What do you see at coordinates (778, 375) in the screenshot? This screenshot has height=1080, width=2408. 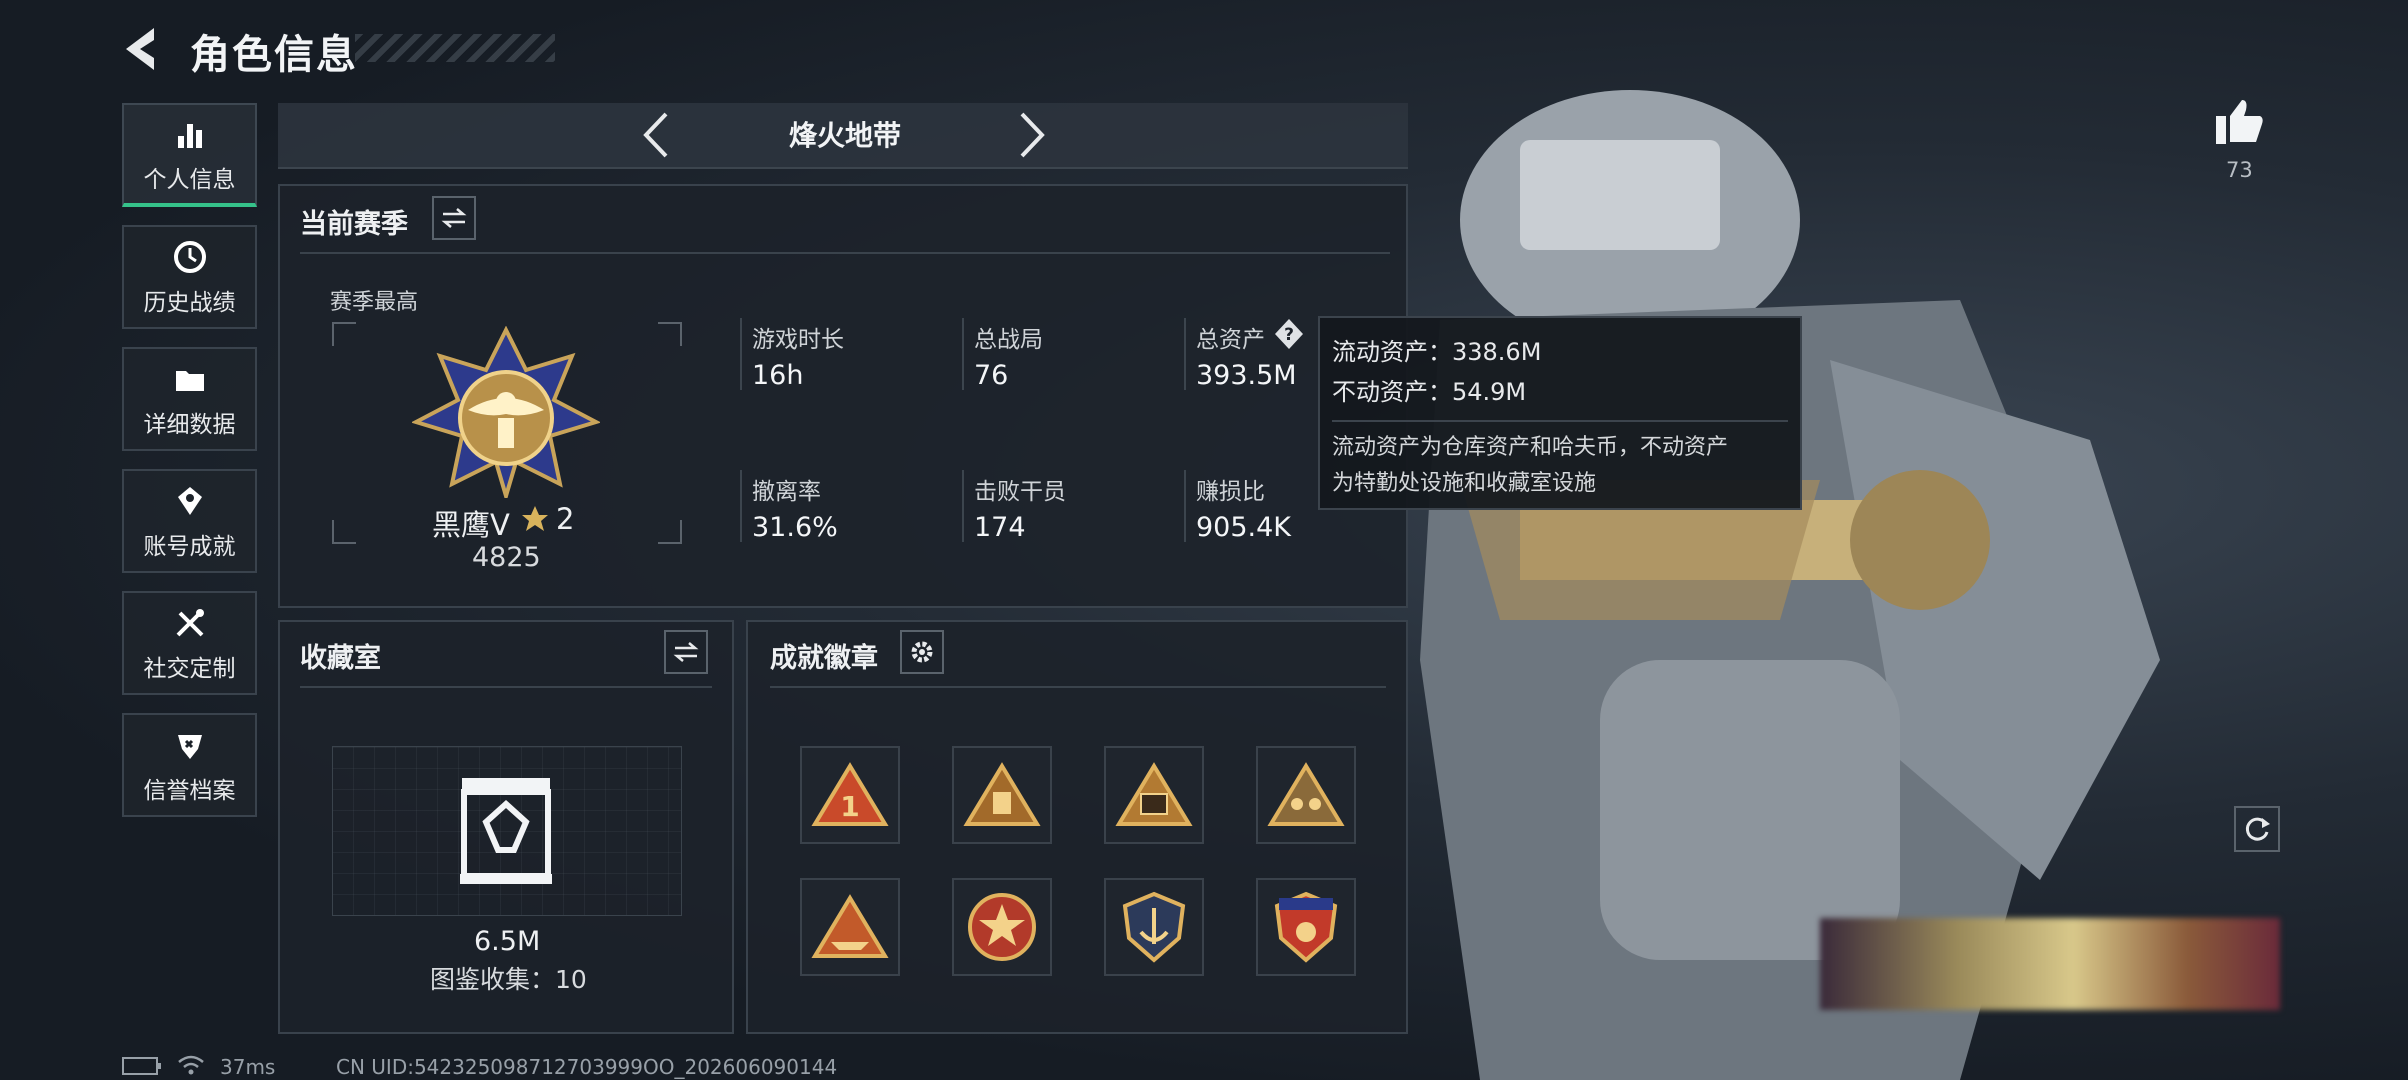 I see `stat-value: 16h` at bounding box center [778, 375].